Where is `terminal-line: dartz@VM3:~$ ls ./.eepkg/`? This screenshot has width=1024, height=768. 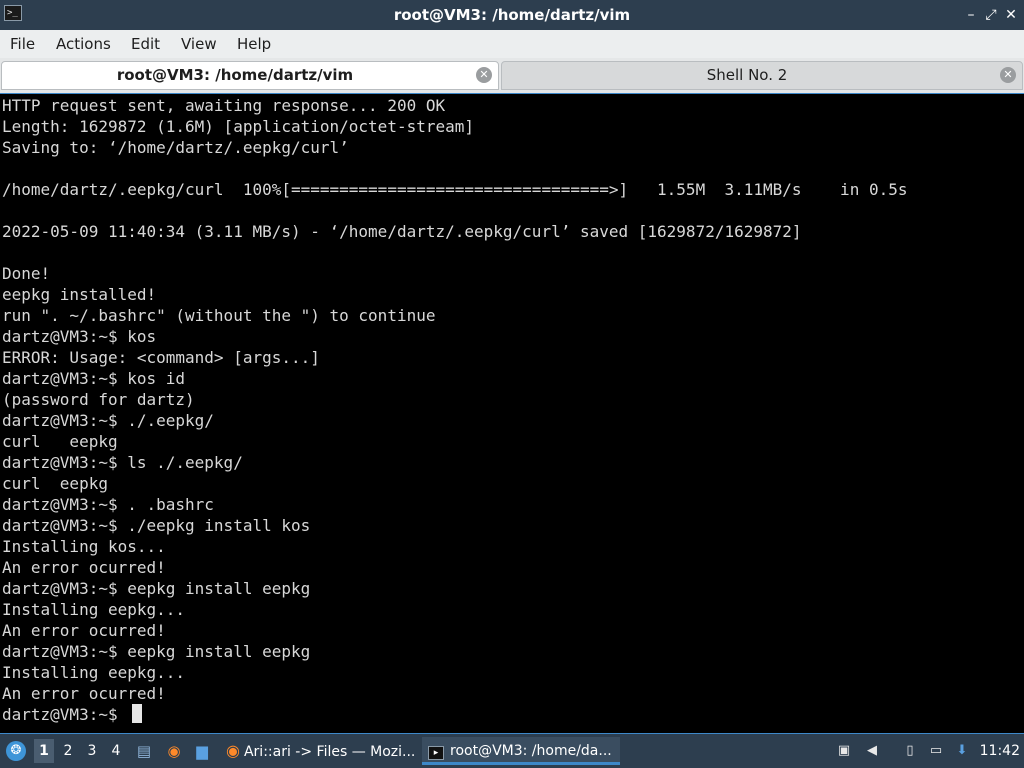 terminal-line: dartz@VM3:~$ ls ./.eepkg/ is located at coordinates (122, 462).